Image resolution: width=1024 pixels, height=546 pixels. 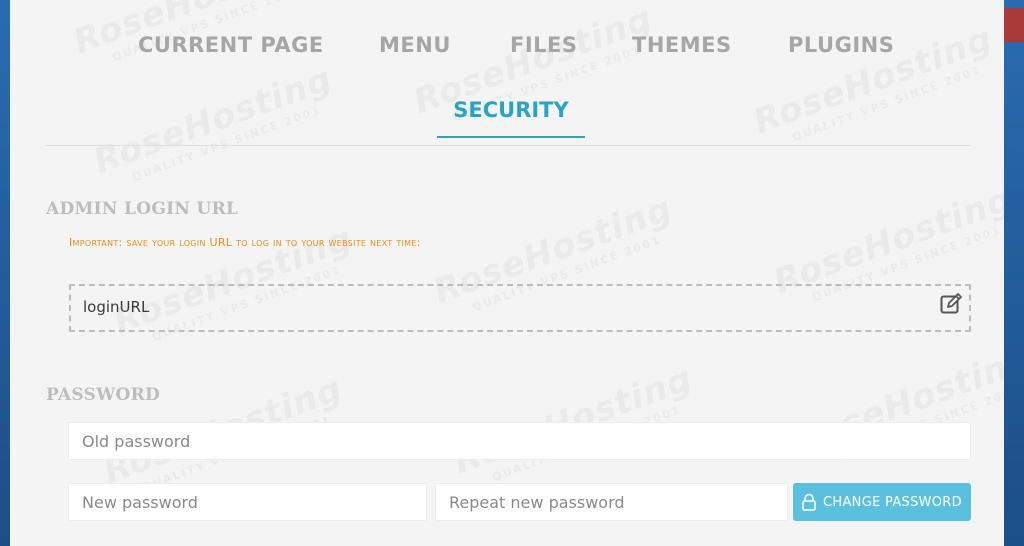 I want to click on edit-icon, so click(x=951, y=304).